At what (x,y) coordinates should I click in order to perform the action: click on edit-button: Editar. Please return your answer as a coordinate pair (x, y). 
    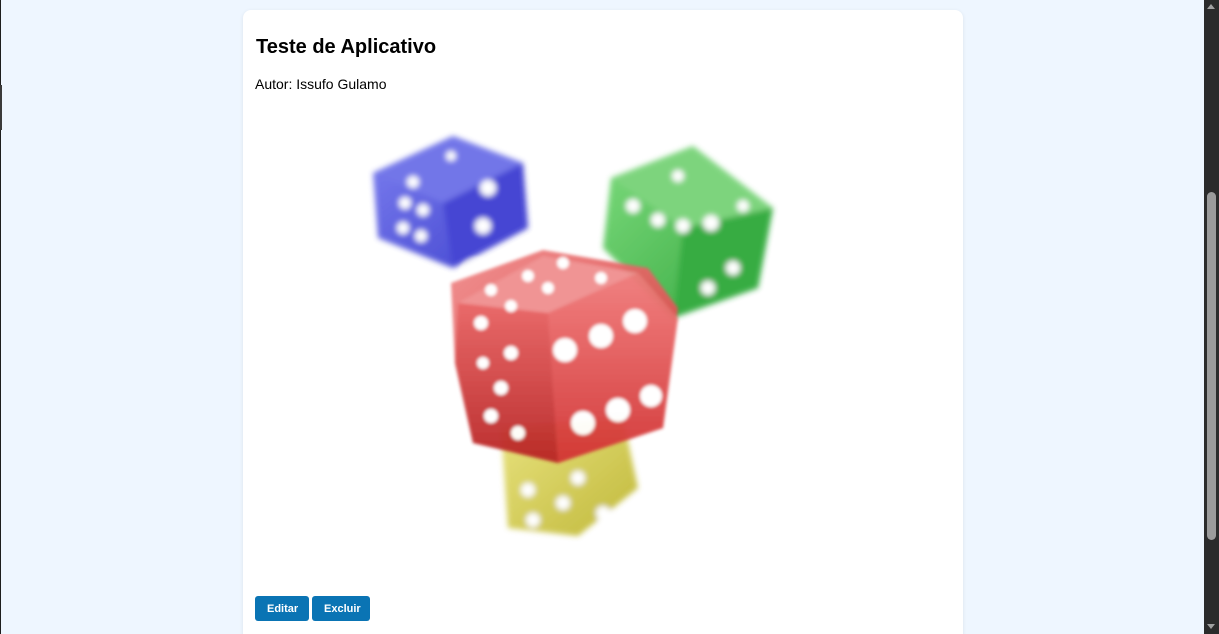
    Looking at the image, I should click on (282, 608).